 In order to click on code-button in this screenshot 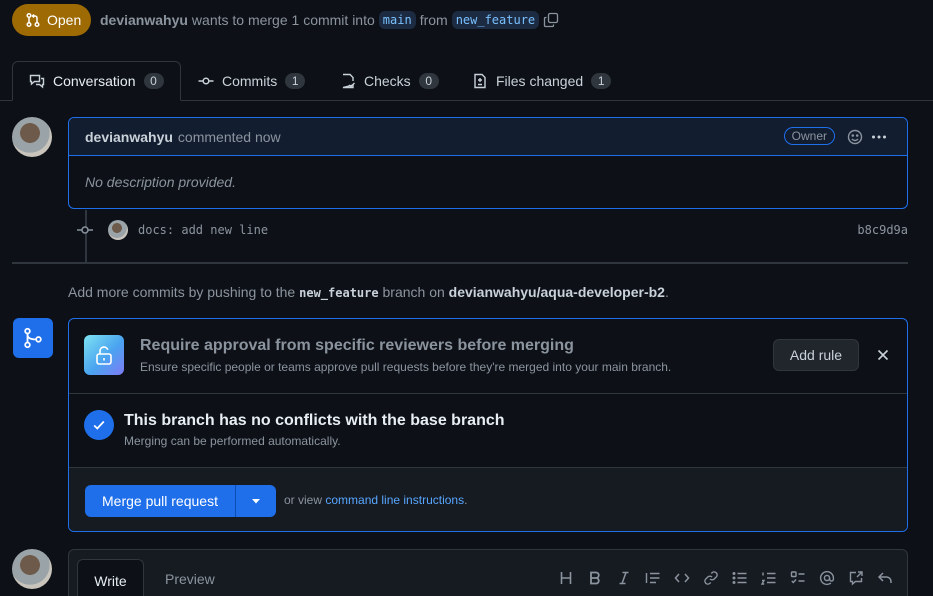, I will do `click(681, 578)`.